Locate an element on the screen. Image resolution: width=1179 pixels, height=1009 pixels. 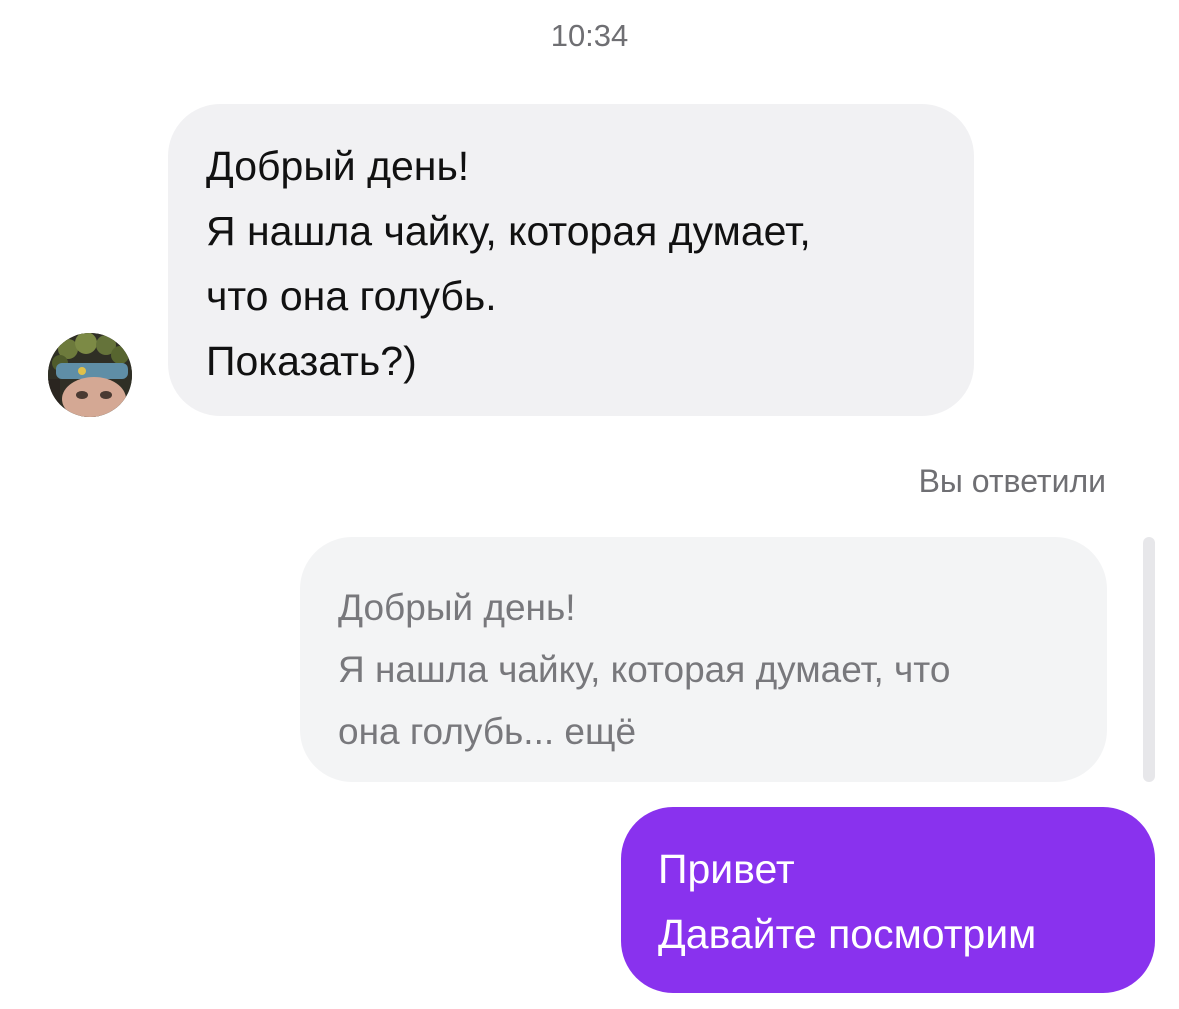
message-text-line: Я нашла чайку, которая думает, is located at coordinates (508, 231).